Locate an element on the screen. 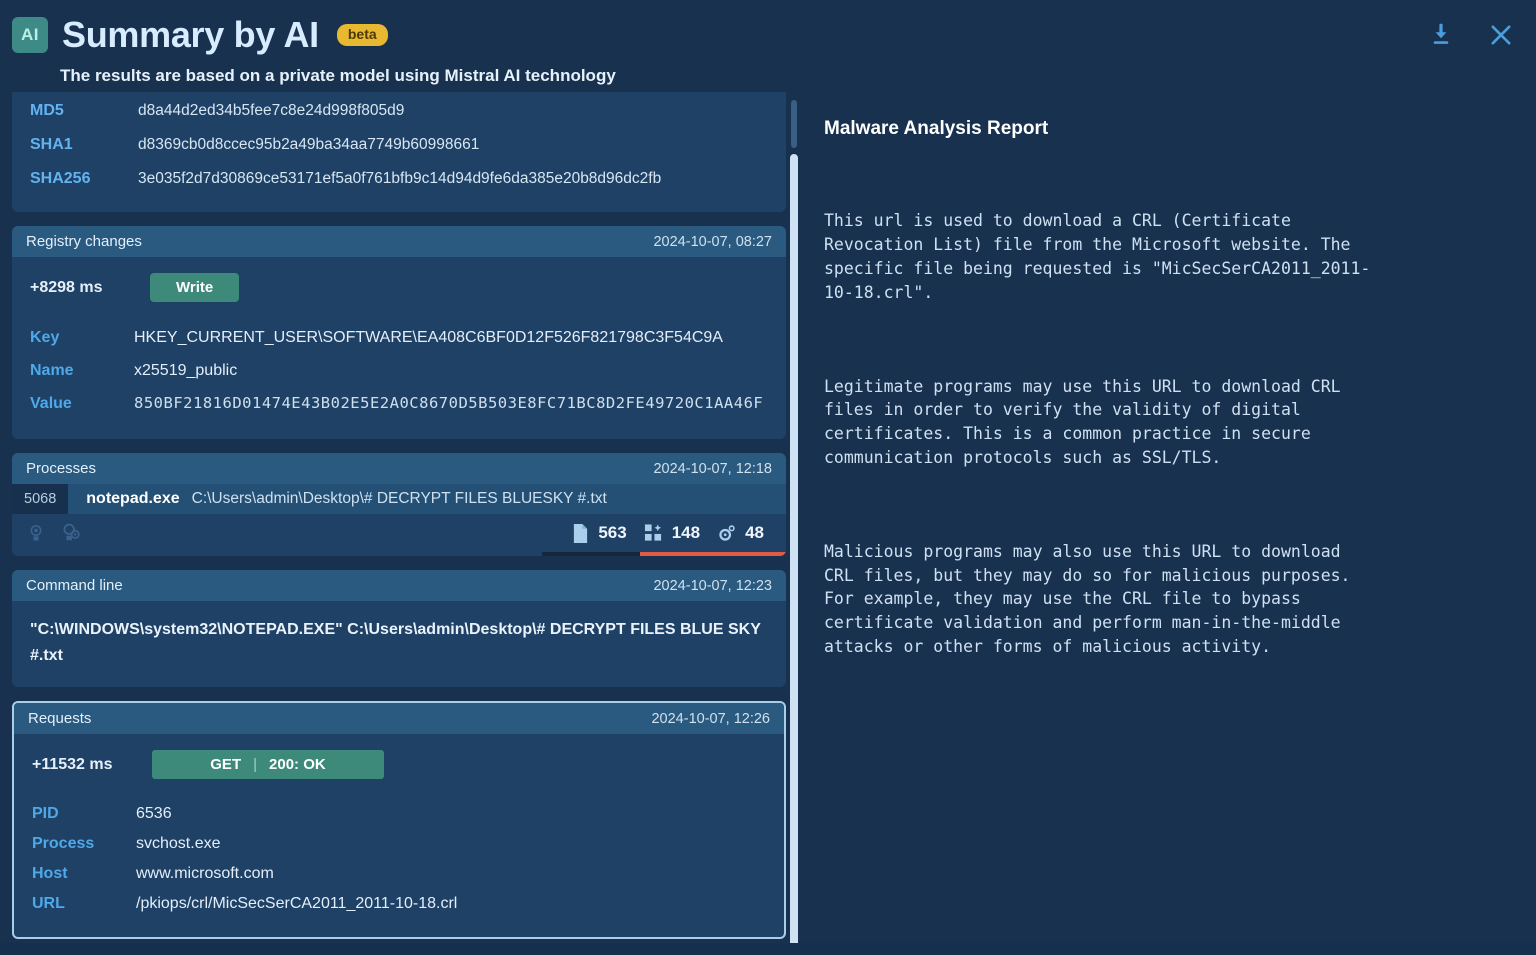  registry-offset: +8298 ms is located at coordinates (66, 287).